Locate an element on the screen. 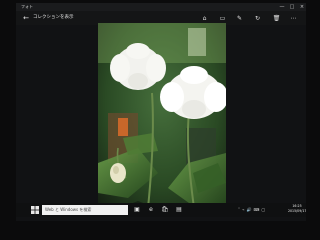 The width and height of the screenshot is (320, 240). system-tray: ˄ ⌁ 🔊 ⌨ ▢ is located at coordinates (252, 210).